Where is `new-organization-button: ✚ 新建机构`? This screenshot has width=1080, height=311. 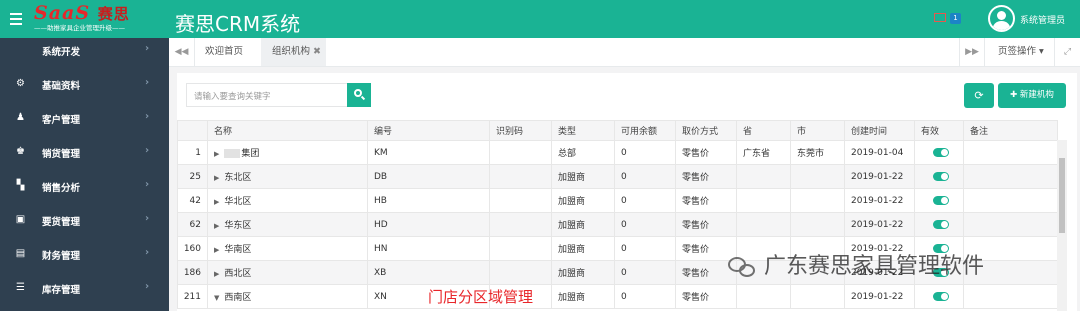 new-organization-button: ✚ 新建机构 is located at coordinates (1032, 95).